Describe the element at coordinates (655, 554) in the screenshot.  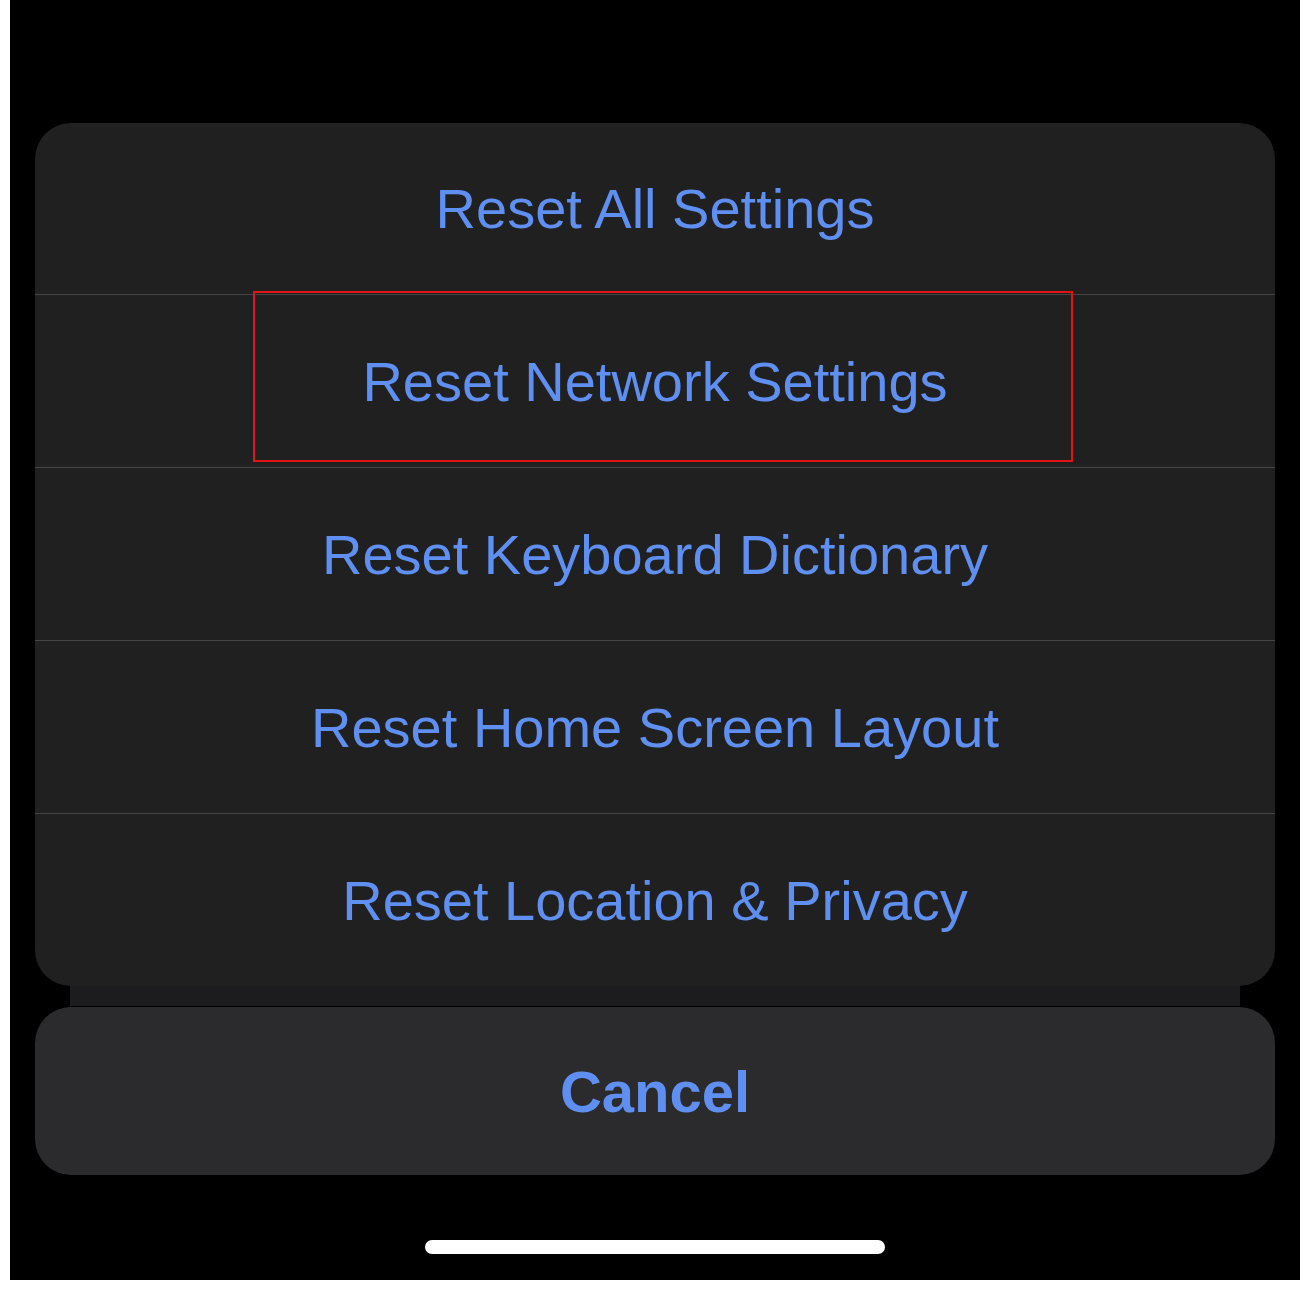
I see `reset-option: Reset Keyboard Dictionary` at that location.